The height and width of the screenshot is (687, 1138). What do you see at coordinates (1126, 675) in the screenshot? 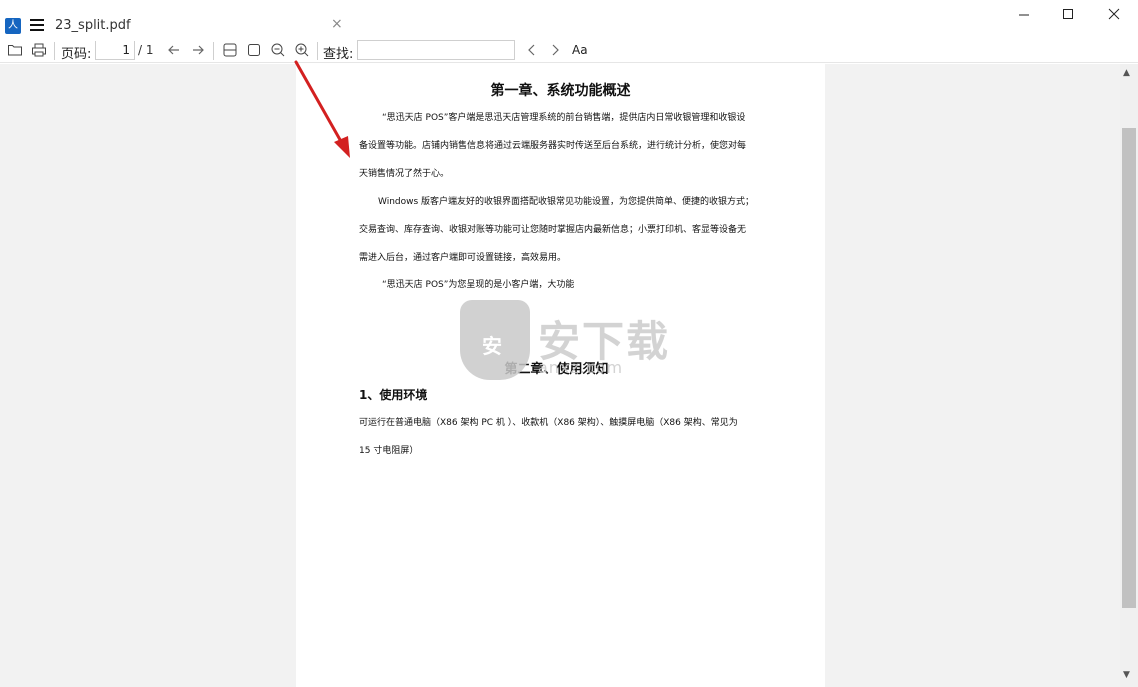
I see `scroll-down-icon: ▼` at bounding box center [1126, 675].